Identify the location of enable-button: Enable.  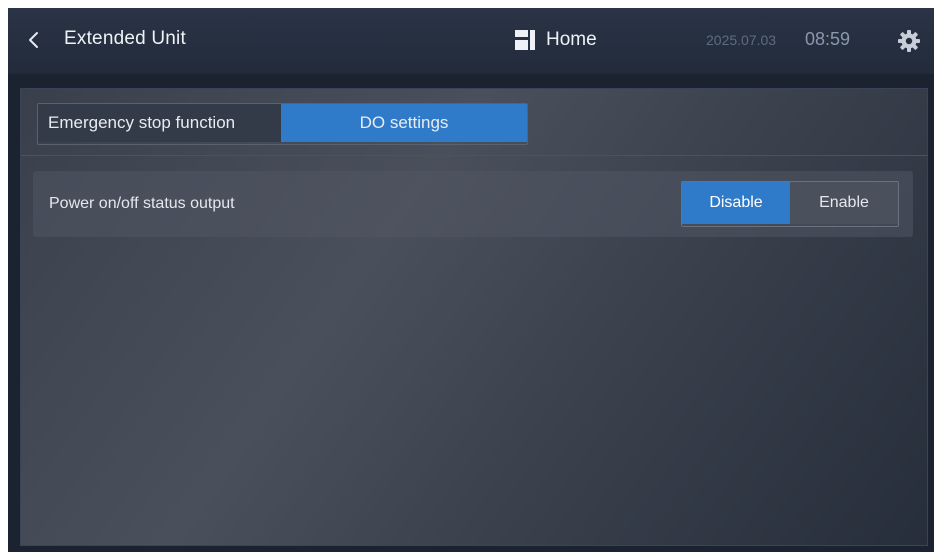
(844, 203).